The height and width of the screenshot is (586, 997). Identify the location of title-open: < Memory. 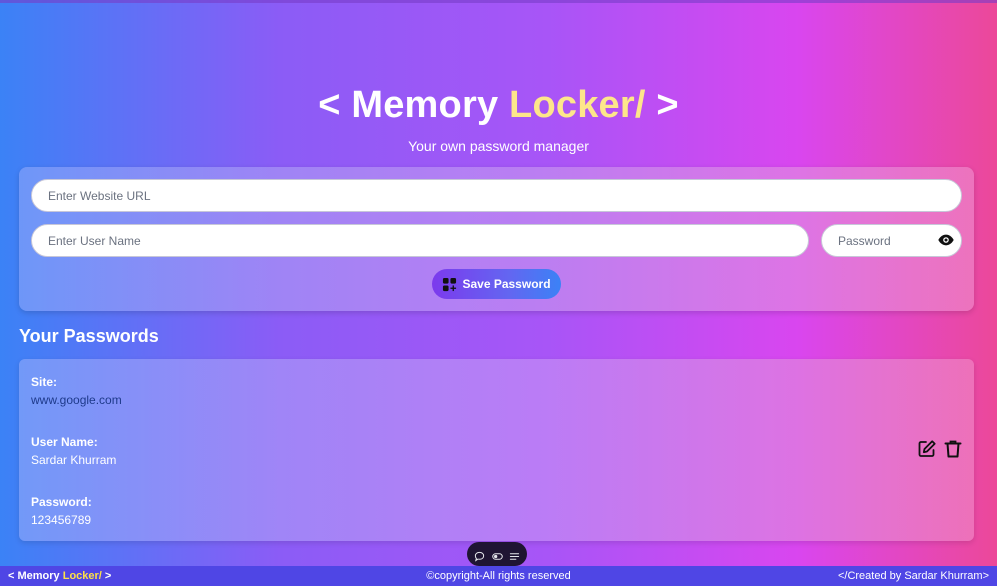
(414, 105).